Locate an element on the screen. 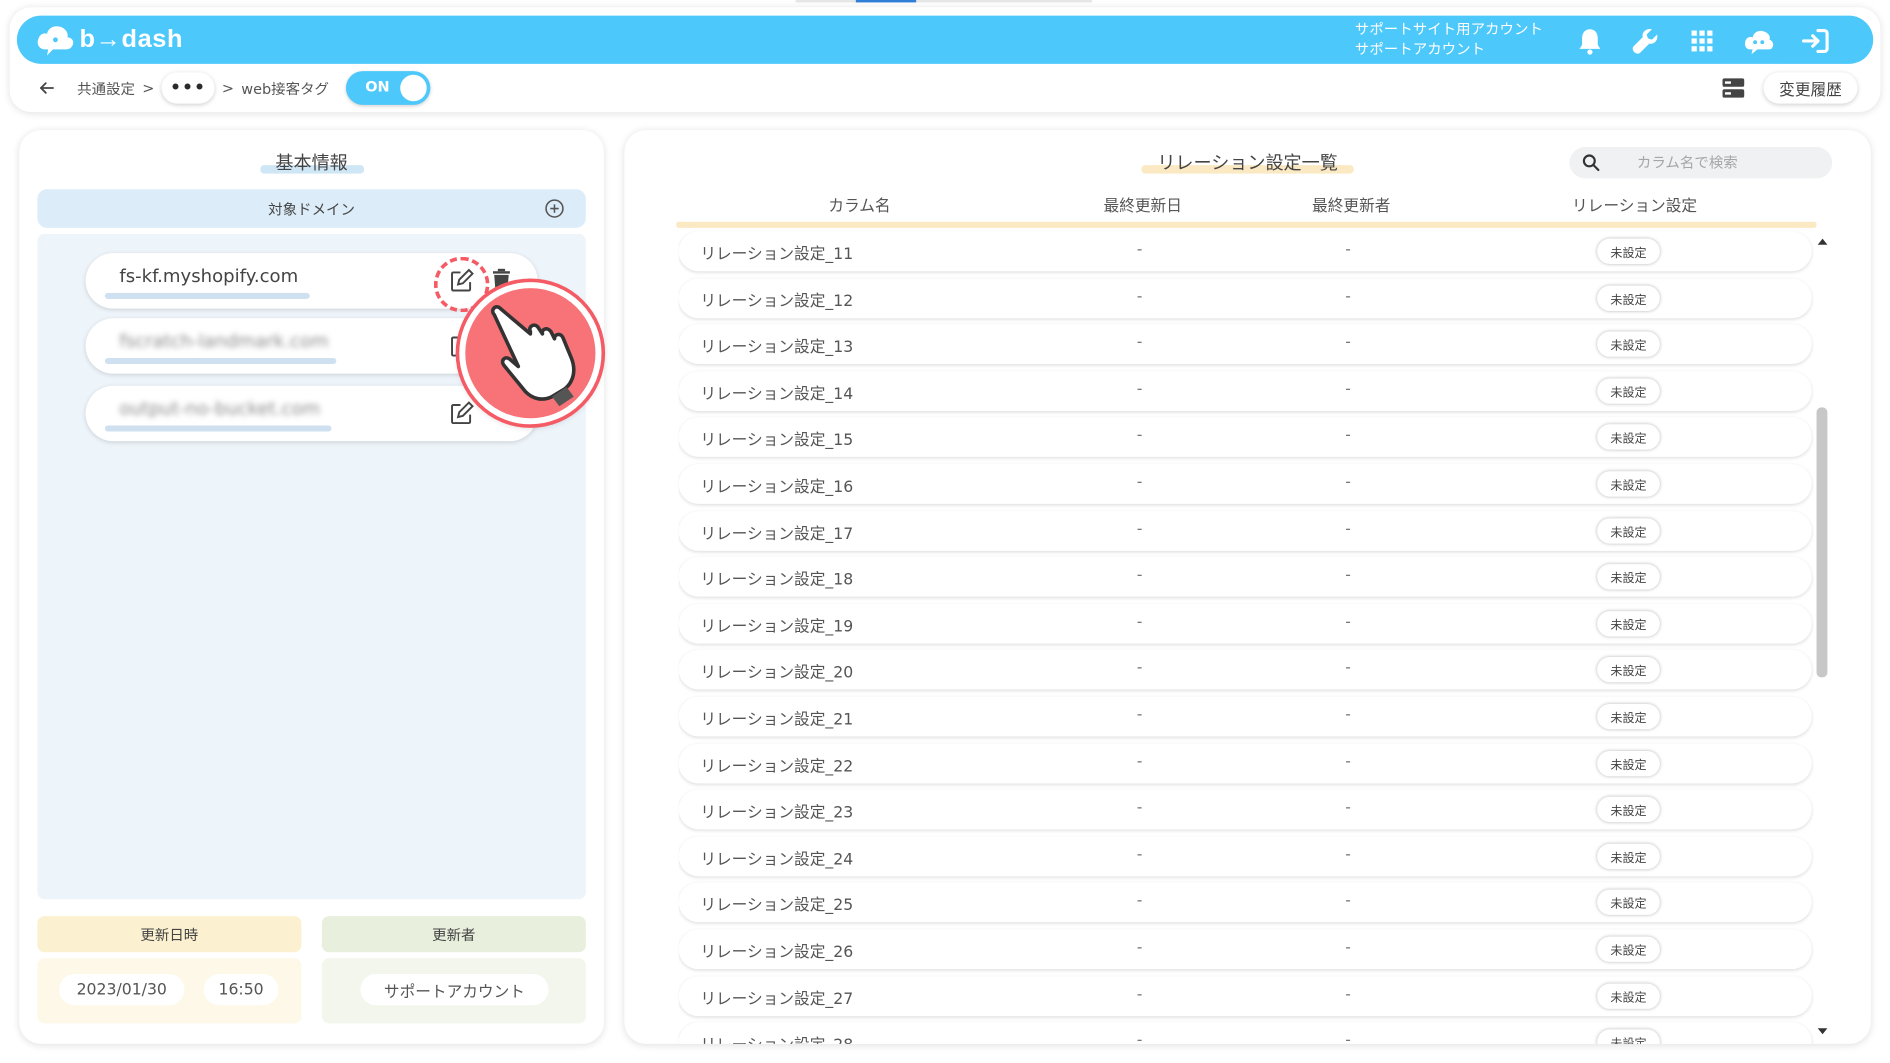 Image resolution: width=1890 pixels, height=1063 pixels. table-scrollbar is located at coordinates (1821, 636).